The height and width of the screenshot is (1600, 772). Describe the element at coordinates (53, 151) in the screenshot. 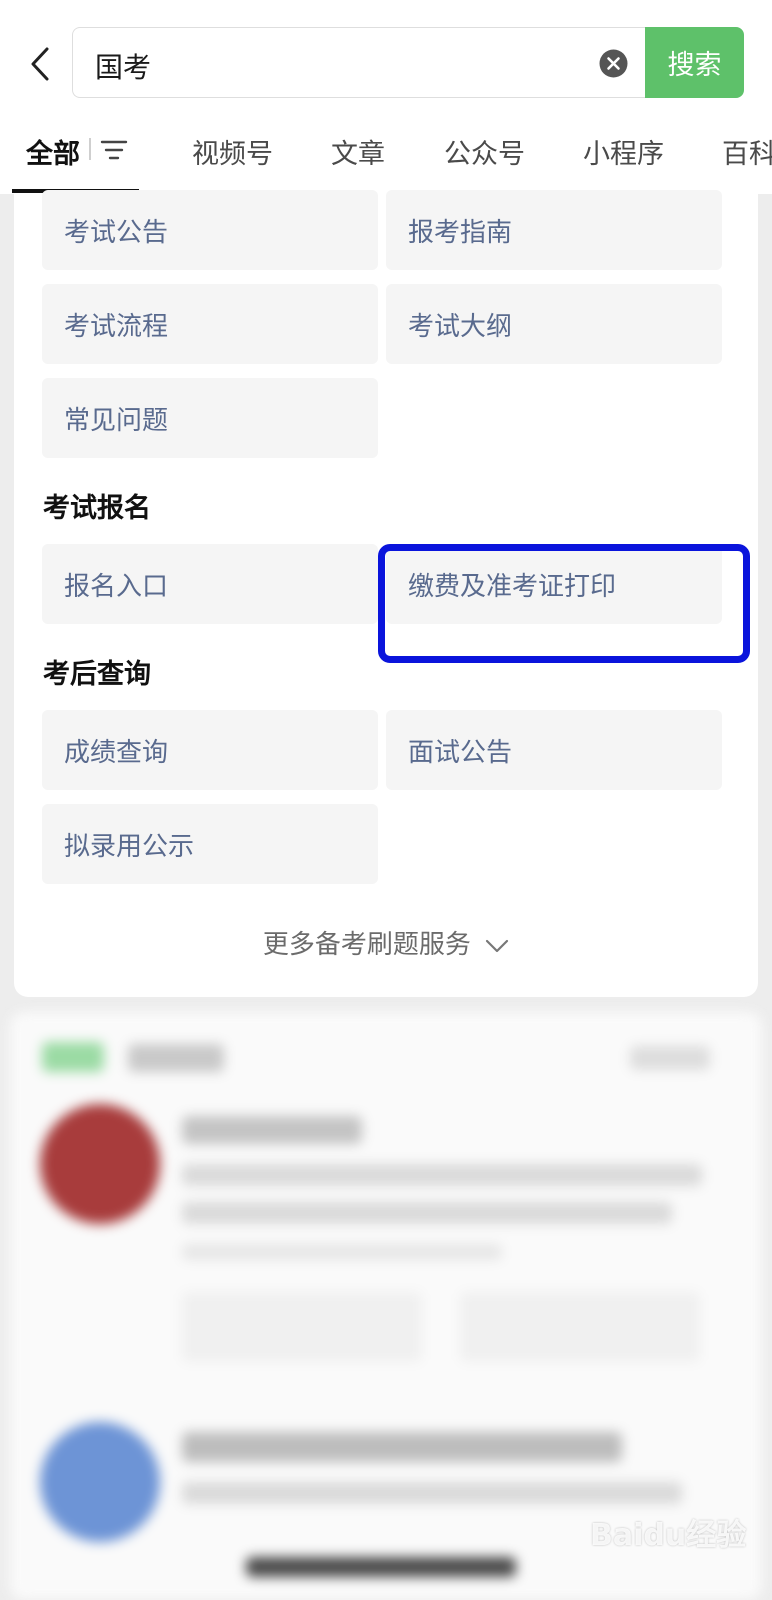

I see `tab-all: 全部` at that location.